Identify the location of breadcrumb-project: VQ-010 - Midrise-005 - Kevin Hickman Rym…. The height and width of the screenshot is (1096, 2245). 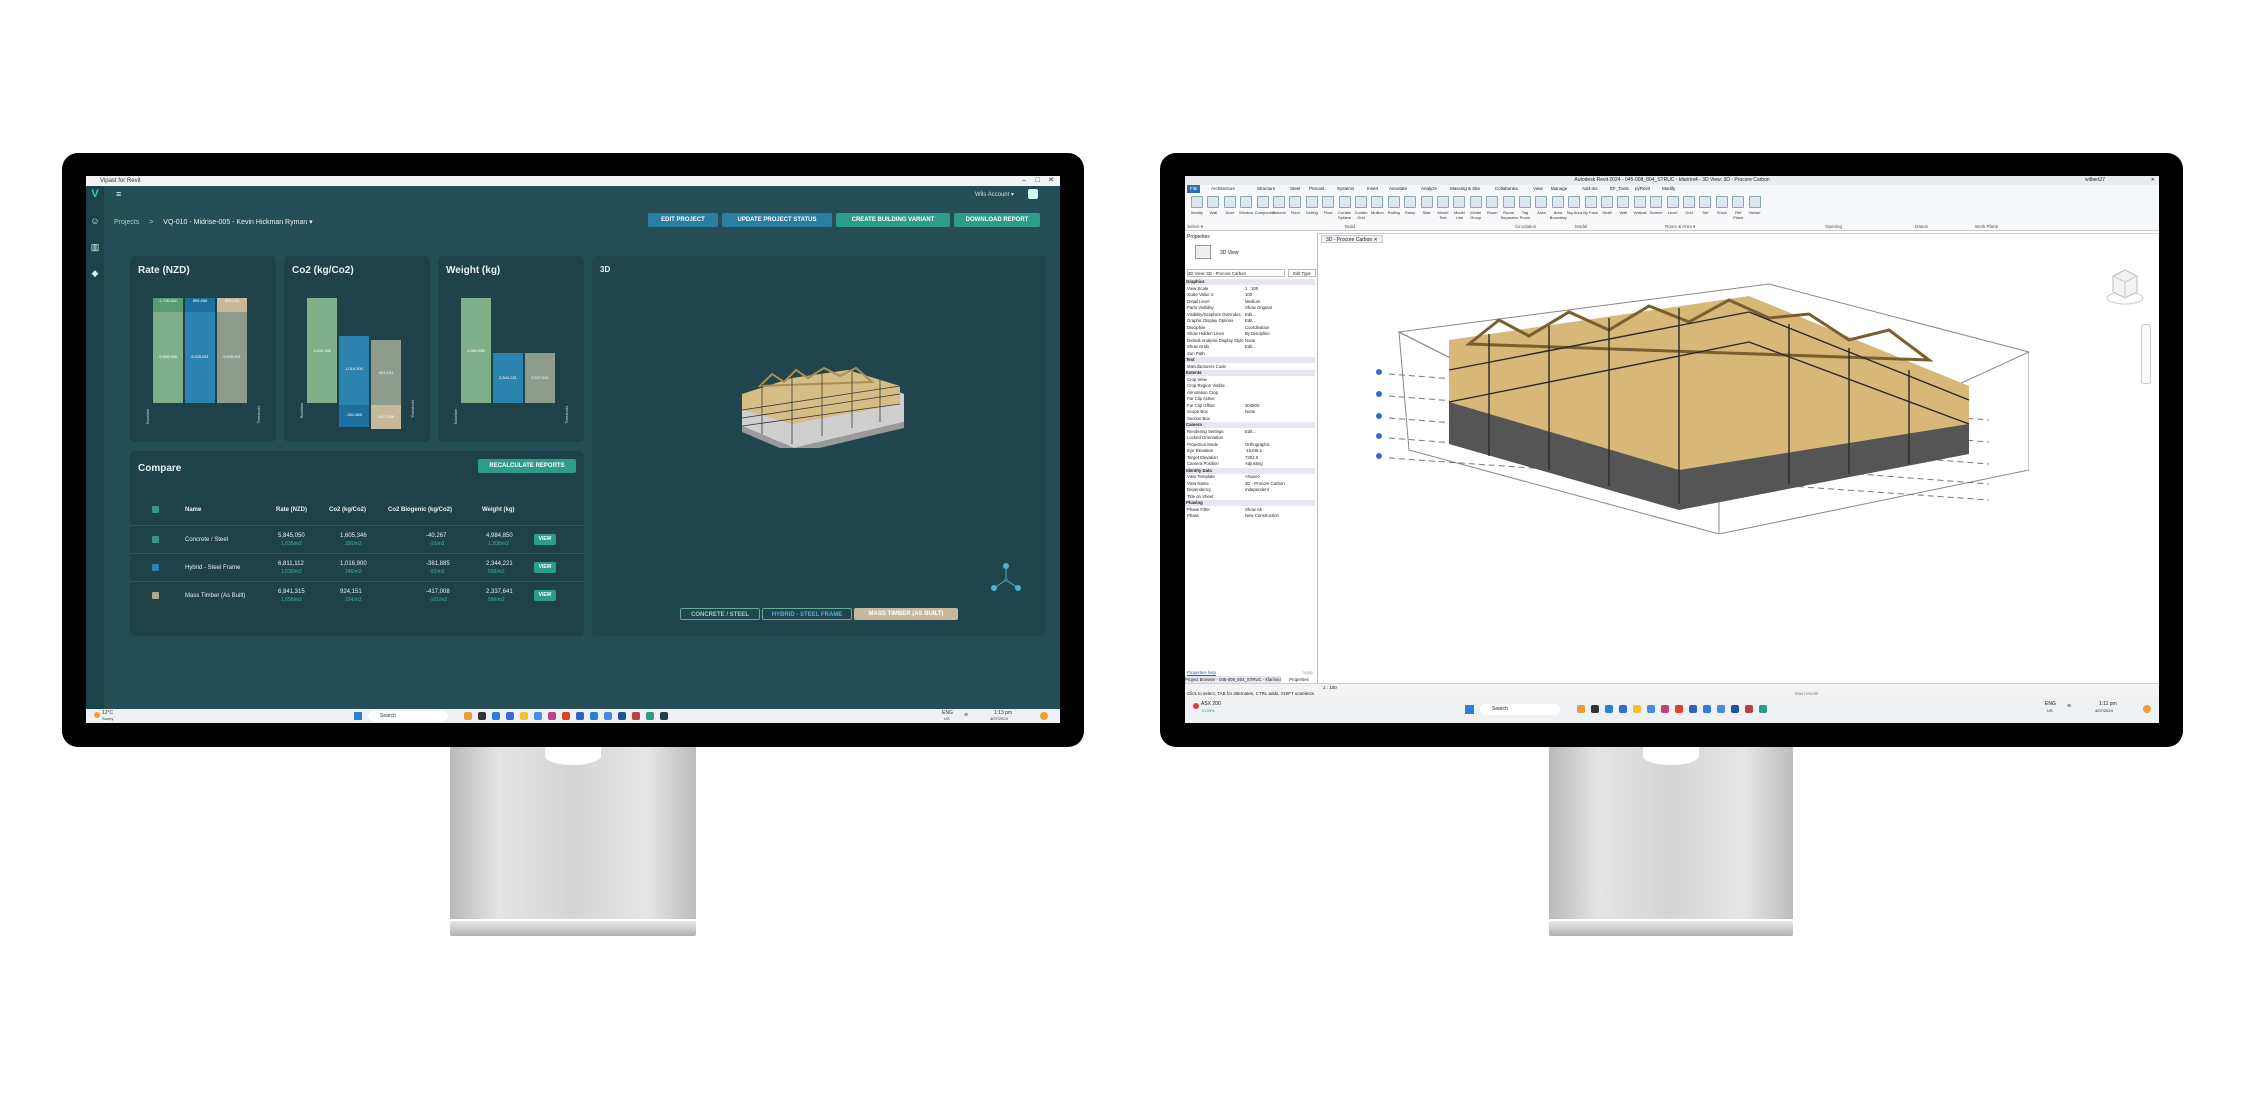
(237, 222).